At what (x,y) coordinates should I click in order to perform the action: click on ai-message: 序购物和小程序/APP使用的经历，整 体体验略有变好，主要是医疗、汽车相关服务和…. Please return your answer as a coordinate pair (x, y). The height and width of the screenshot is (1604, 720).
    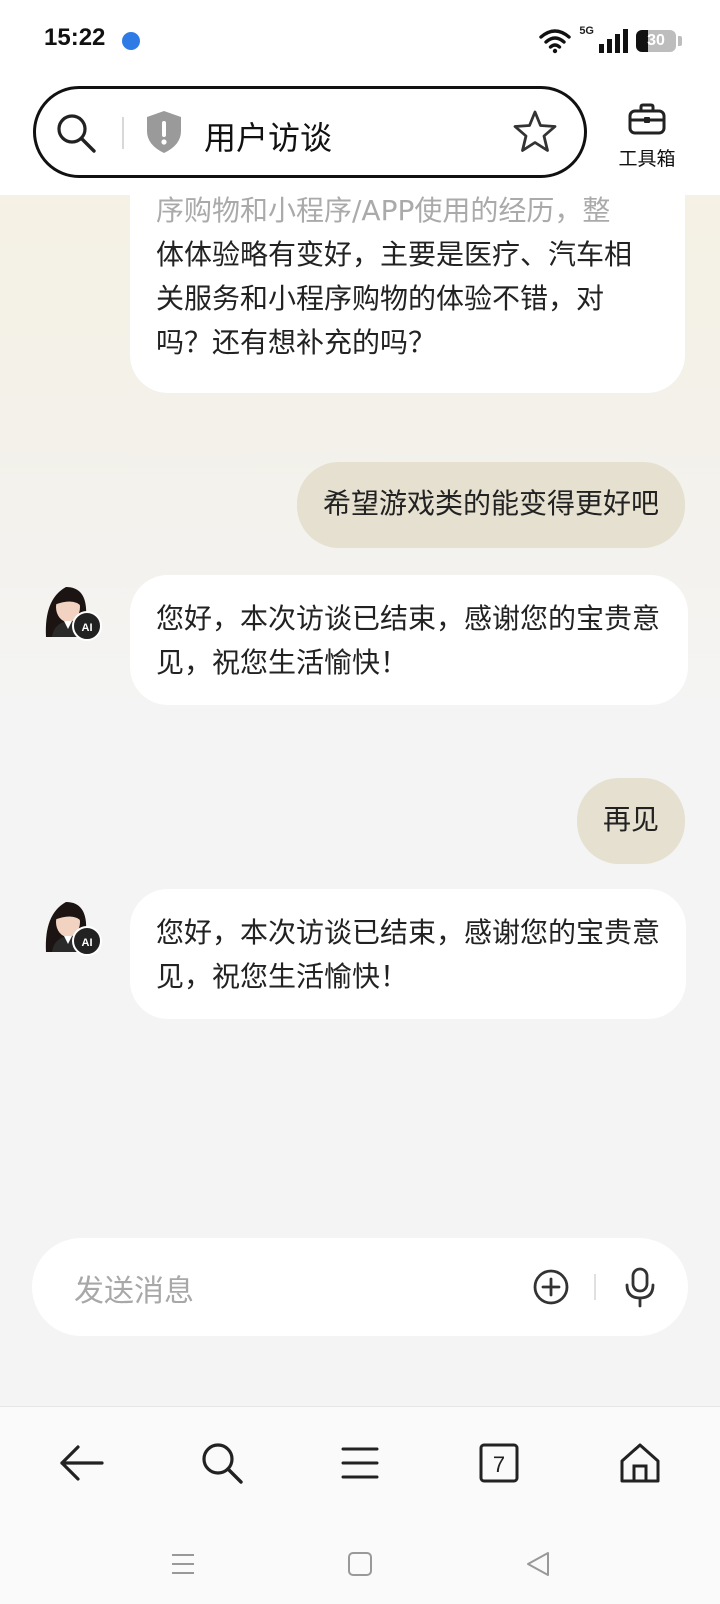
    Looking at the image, I should click on (407, 294).